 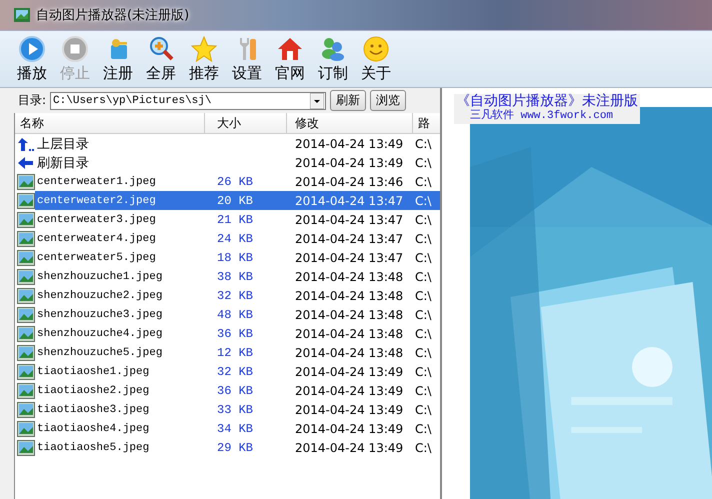 What do you see at coordinates (426, 123) in the screenshot?
I see `column-header: 路` at bounding box center [426, 123].